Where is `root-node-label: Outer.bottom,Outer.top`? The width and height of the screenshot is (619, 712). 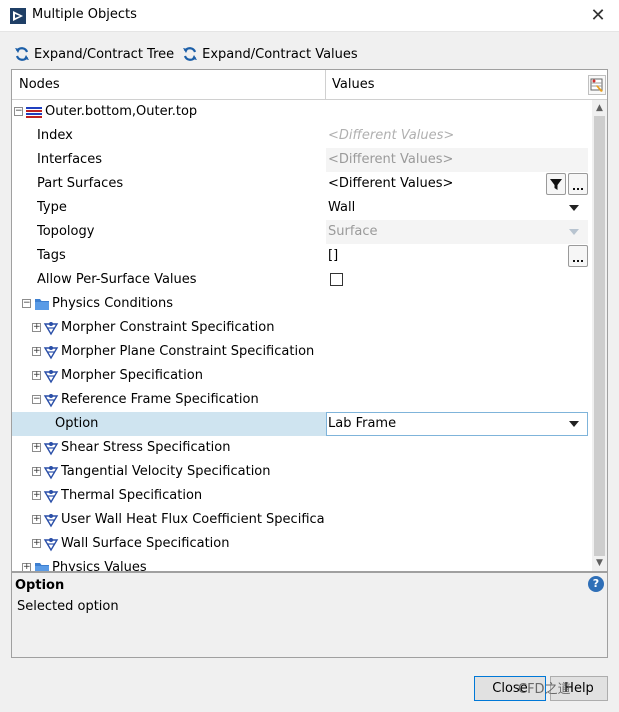 root-node-label: Outer.bottom,Outer.top is located at coordinates (121, 111).